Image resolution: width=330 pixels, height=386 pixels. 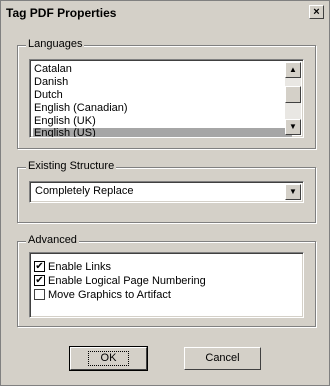 I want to click on language-item-english-us: English (US), so click(x=162, y=132).